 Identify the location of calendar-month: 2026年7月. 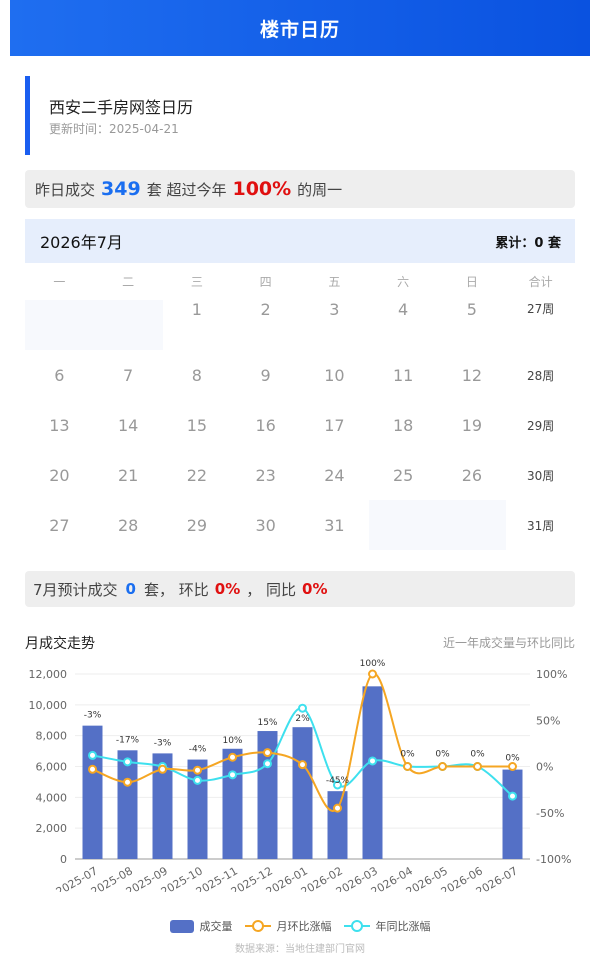
(81, 241).